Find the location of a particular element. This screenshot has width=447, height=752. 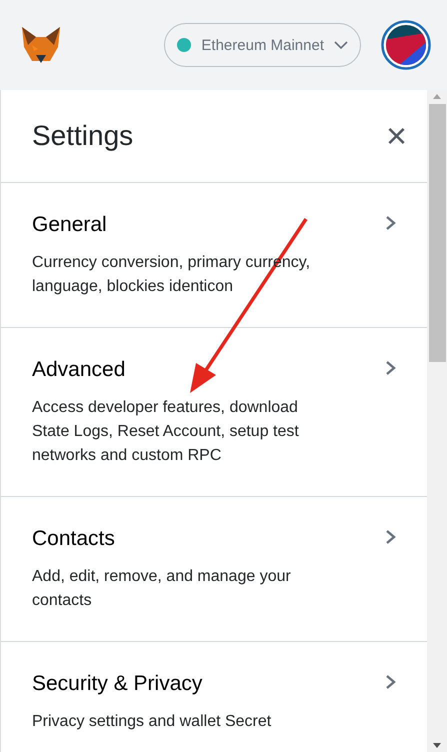

fox-logo is located at coordinates (41, 45).